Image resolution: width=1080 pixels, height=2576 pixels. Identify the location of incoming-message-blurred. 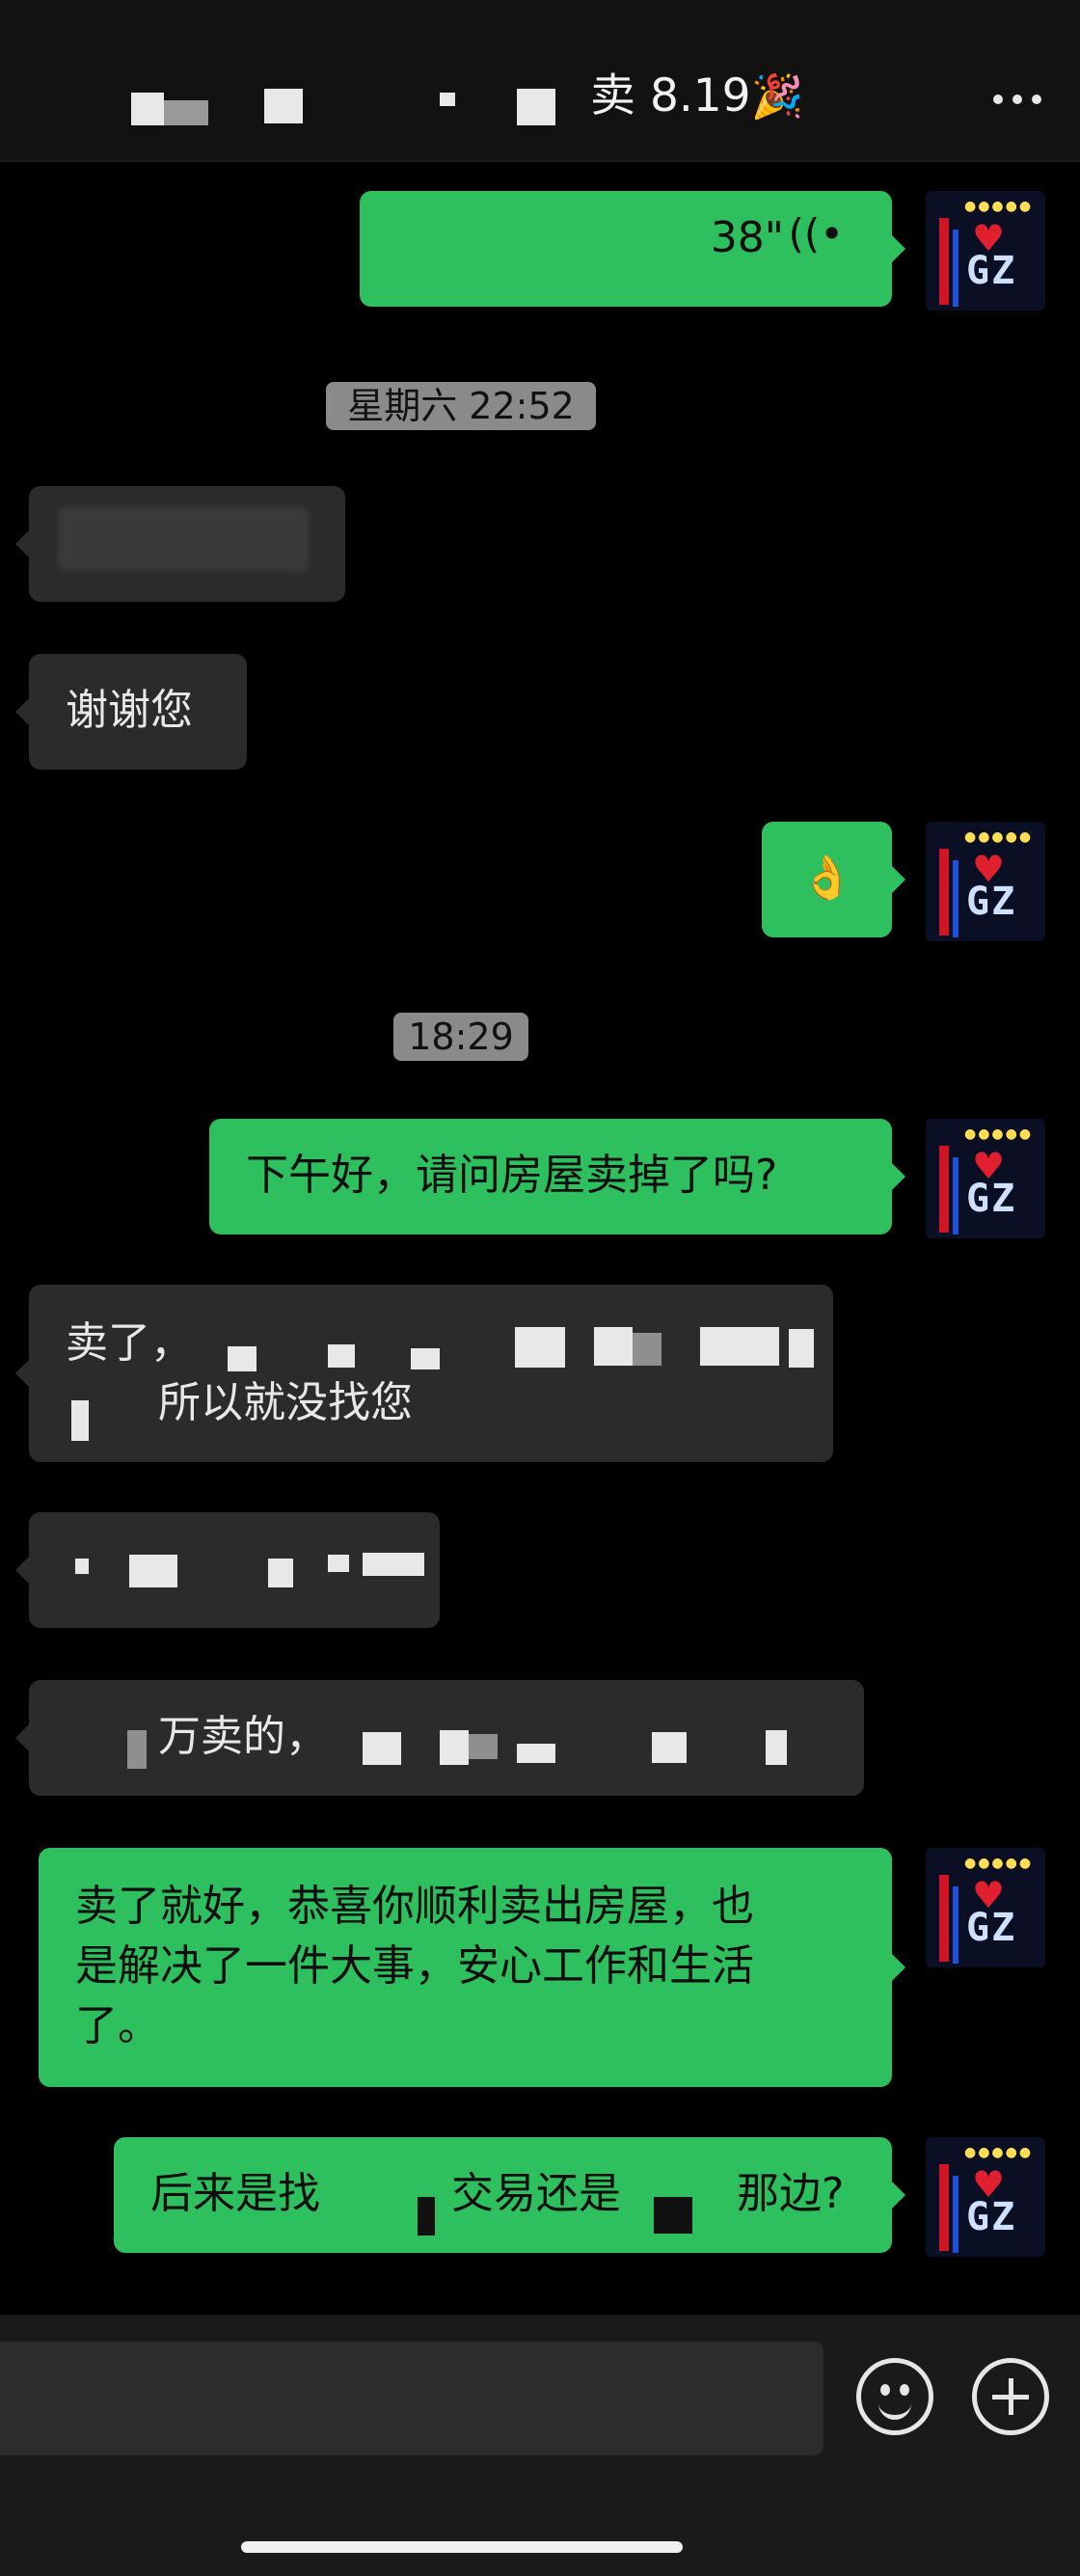
(180, 544).